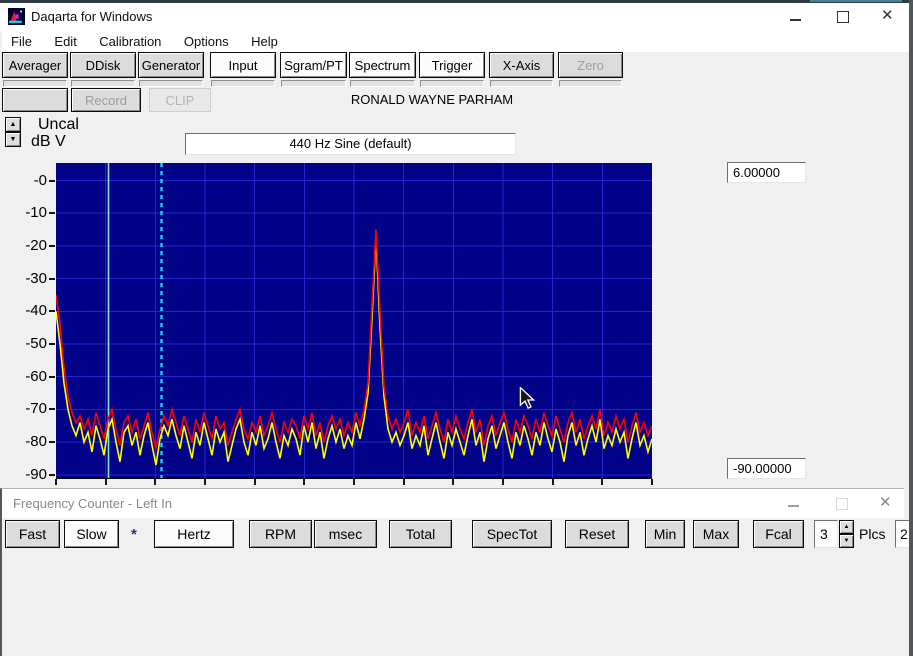  I want to click on app-icon, so click(16, 16).